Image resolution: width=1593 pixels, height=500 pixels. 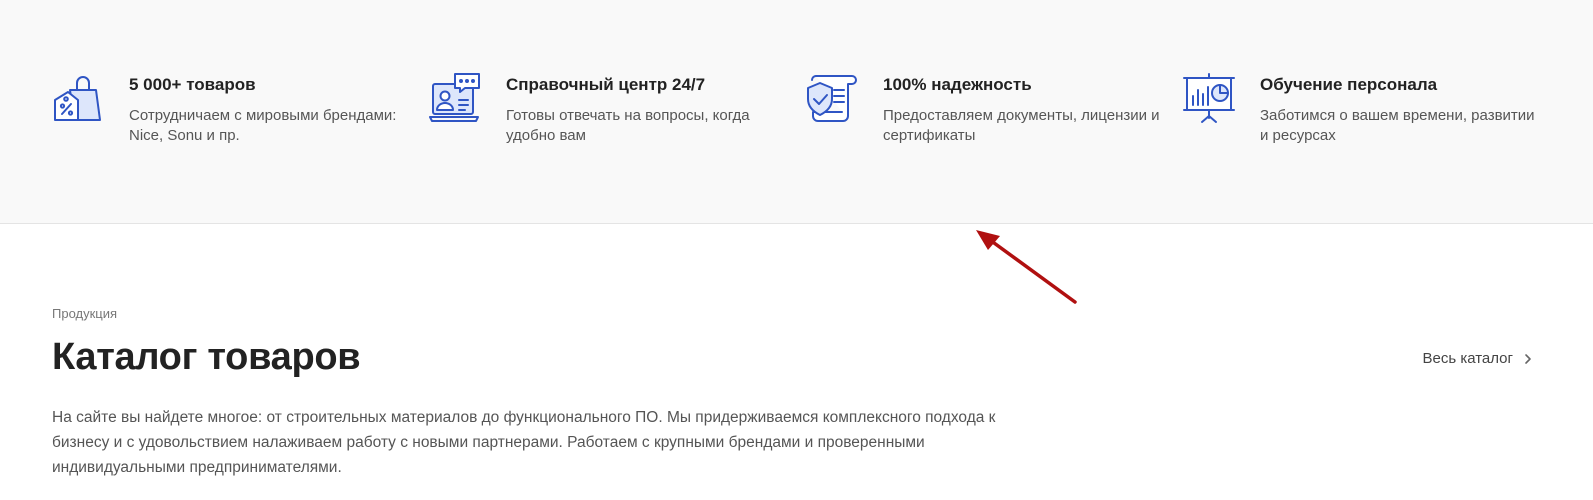 What do you see at coordinates (206, 357) in the screenshot?
I see `section-title: Каталог товаров` at bounding box center [206, 357].